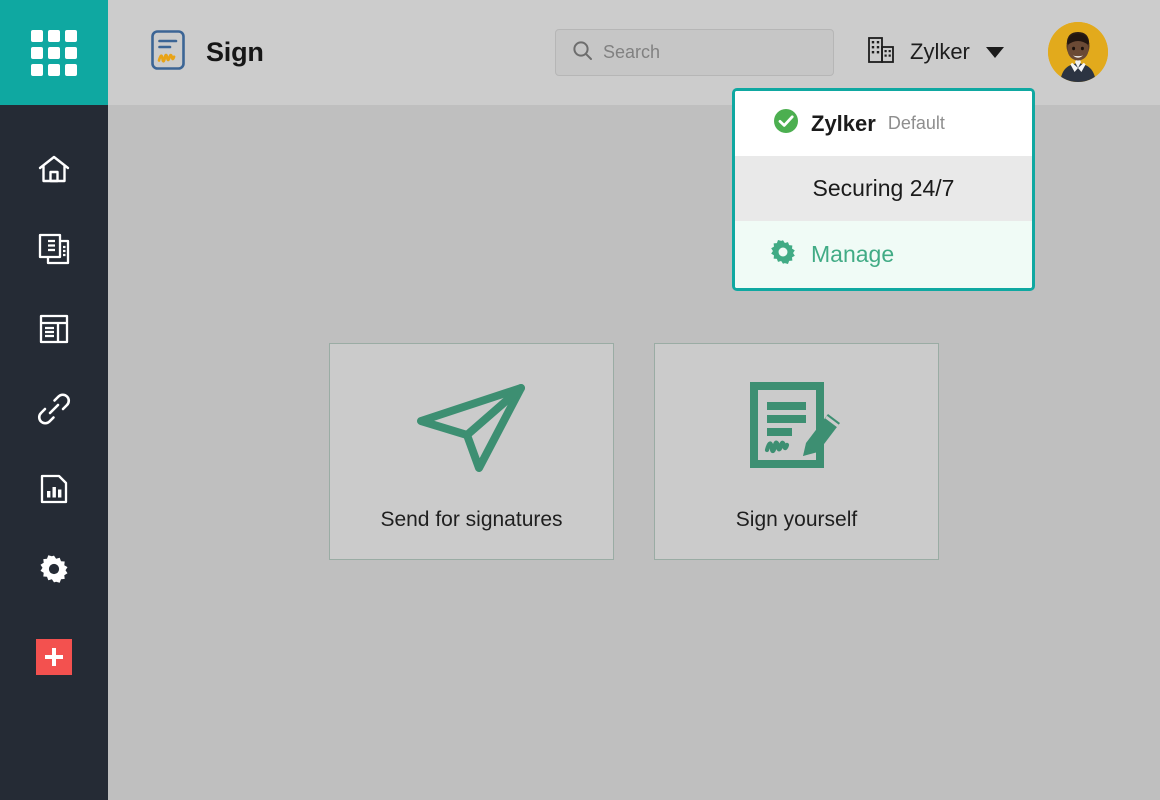 This screenshot has height=800, width=1160. I want to click on search-input, so click(703, 52).